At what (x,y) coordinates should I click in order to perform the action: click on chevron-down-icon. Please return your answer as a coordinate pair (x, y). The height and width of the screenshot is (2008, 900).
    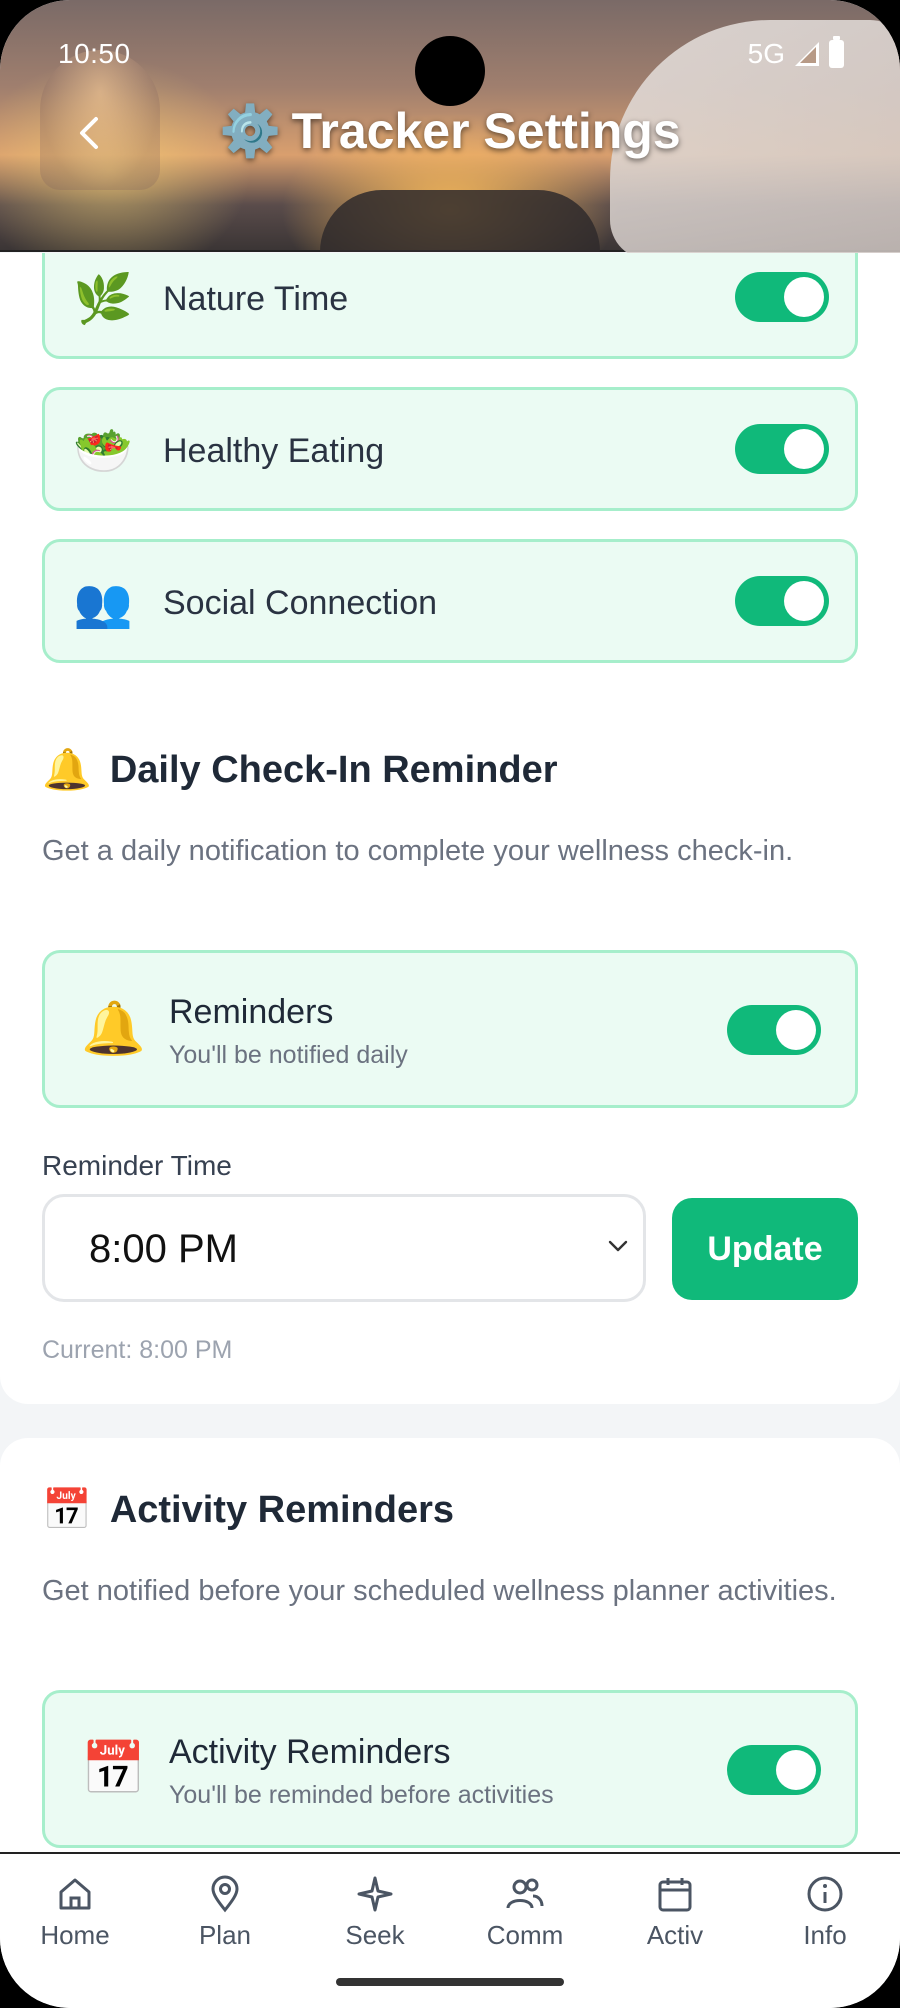
    Looking at the image, I should click on (618, 1246).